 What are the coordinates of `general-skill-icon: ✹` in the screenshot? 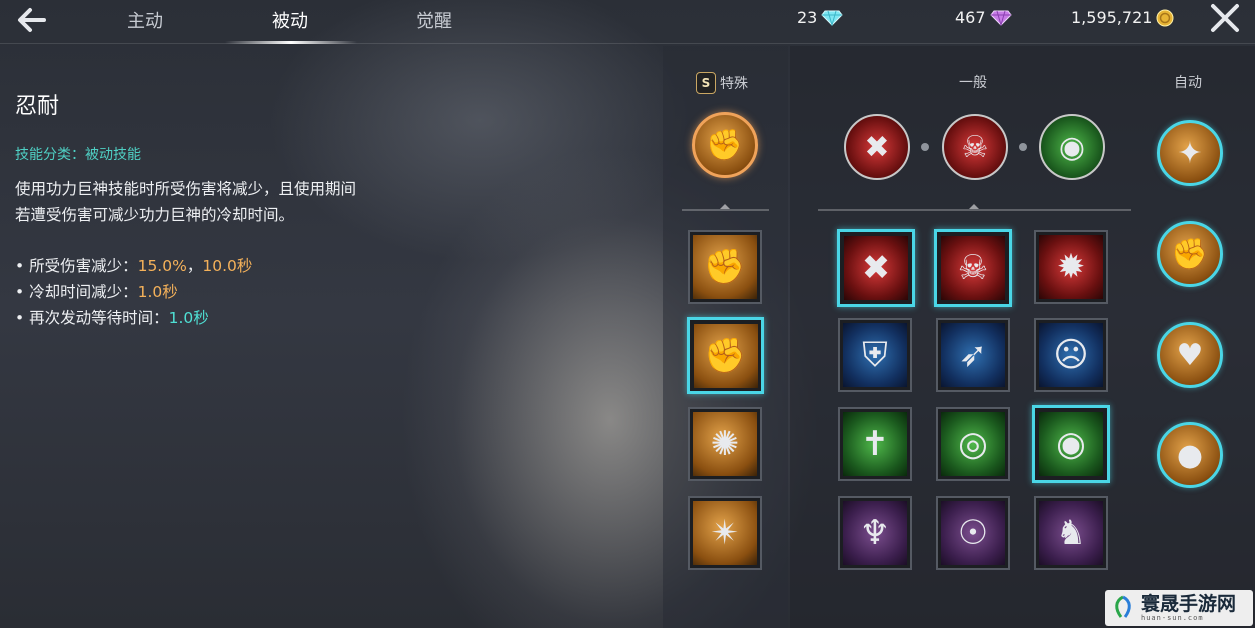 It's located at (1071, 267).